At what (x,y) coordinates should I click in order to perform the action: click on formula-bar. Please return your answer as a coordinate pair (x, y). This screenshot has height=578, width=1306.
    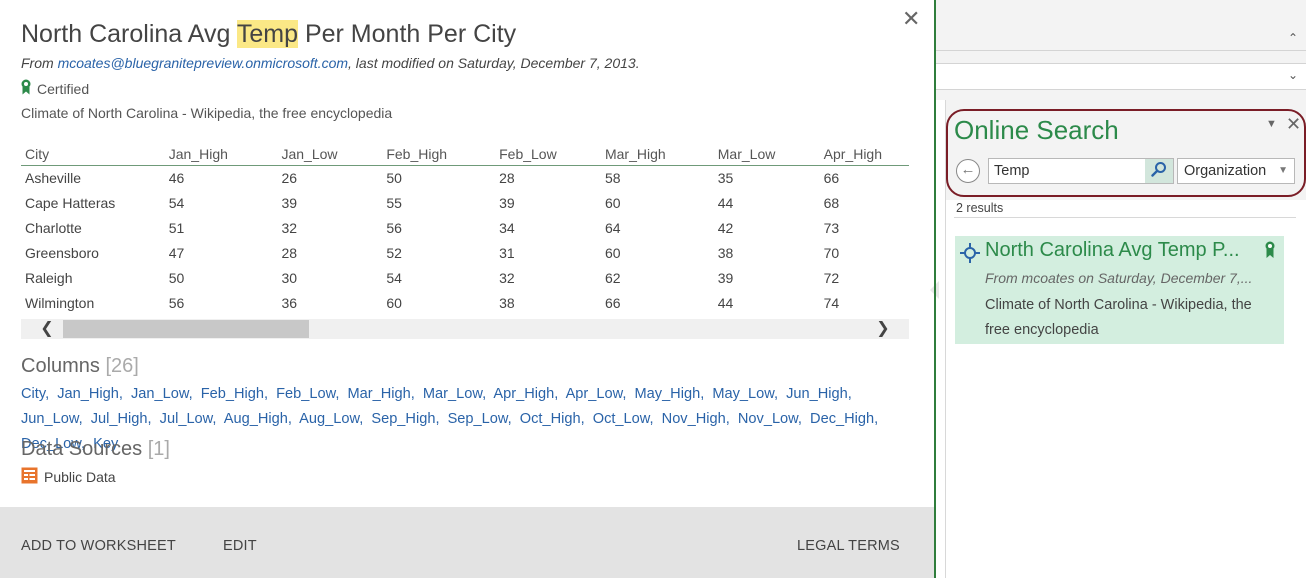
    Looking at the image, I should click on (1121, 76).